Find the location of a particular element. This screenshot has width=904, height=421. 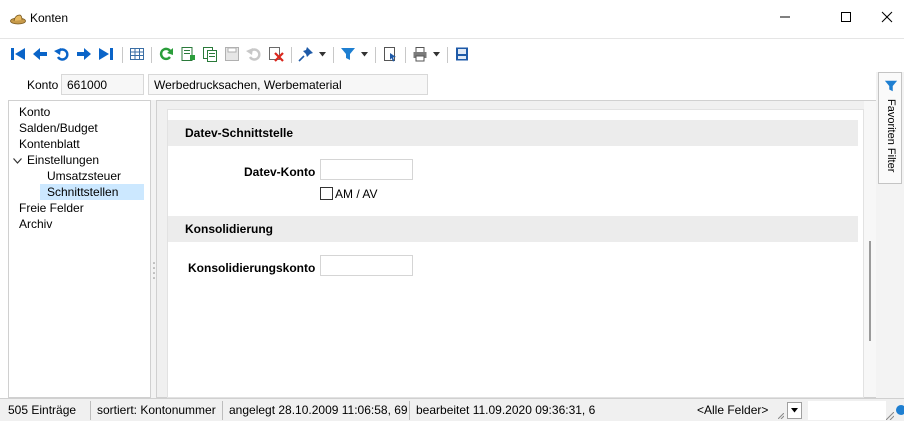

first-record-icon is located at coordinates (18, 54).